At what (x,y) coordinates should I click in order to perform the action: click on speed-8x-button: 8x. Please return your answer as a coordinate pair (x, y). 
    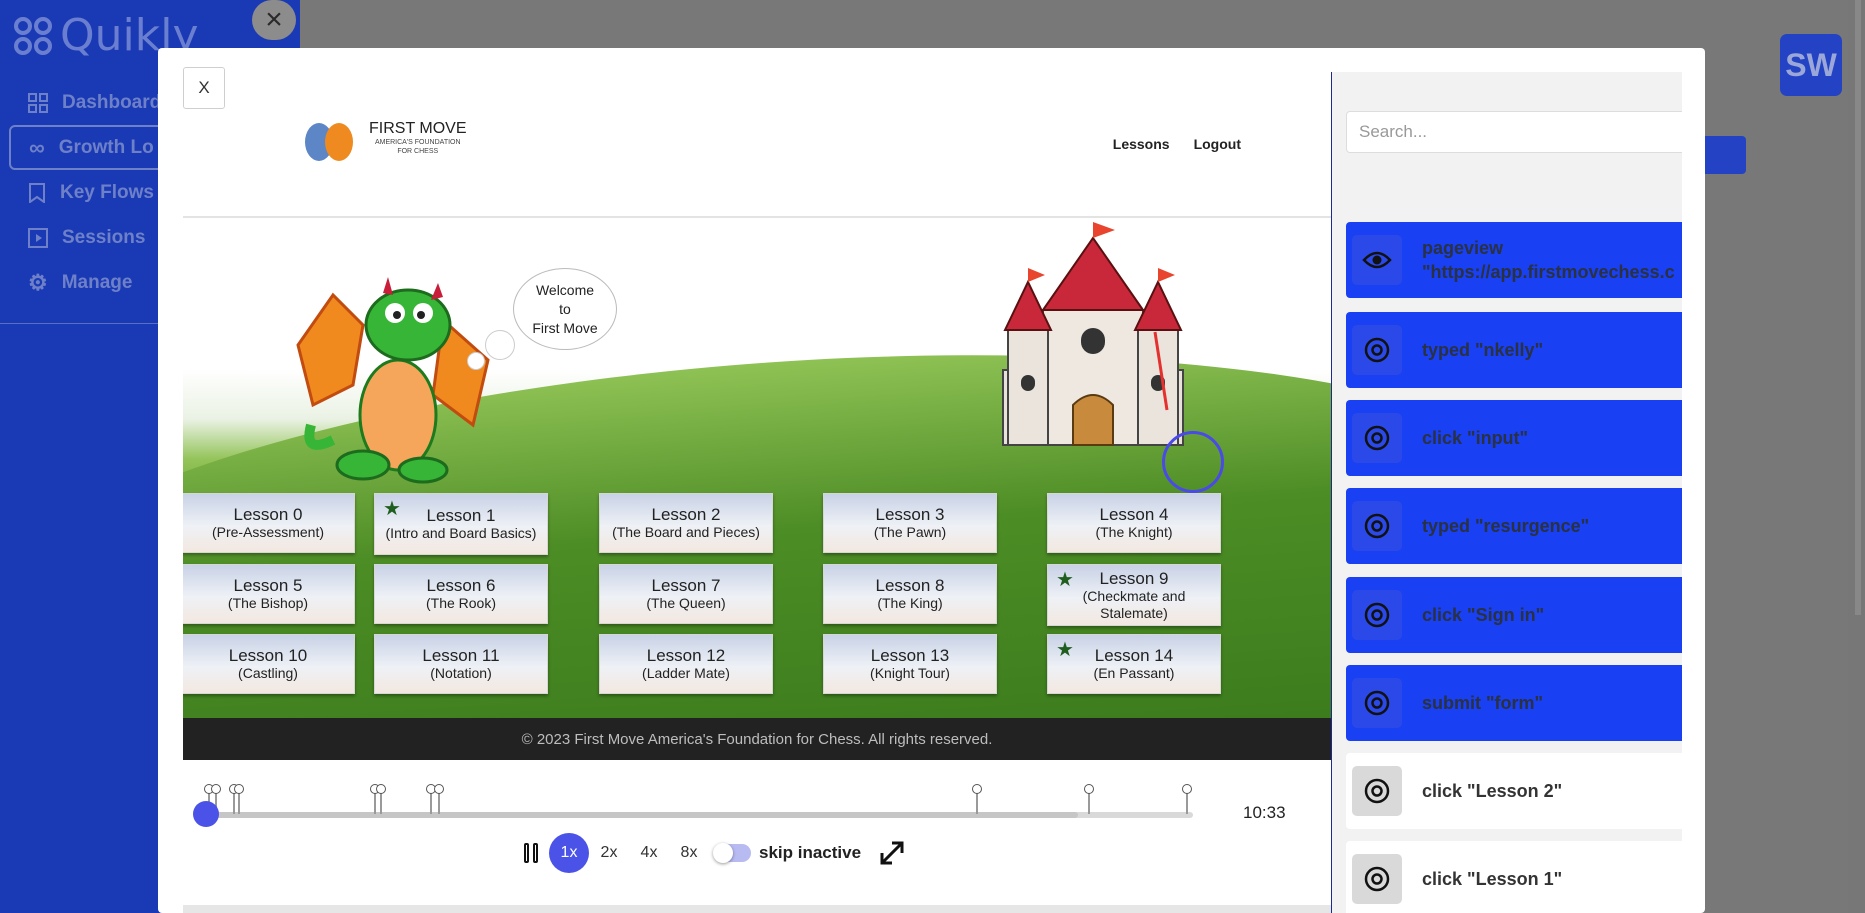
    Looking at the image, I should click on (689, 853).